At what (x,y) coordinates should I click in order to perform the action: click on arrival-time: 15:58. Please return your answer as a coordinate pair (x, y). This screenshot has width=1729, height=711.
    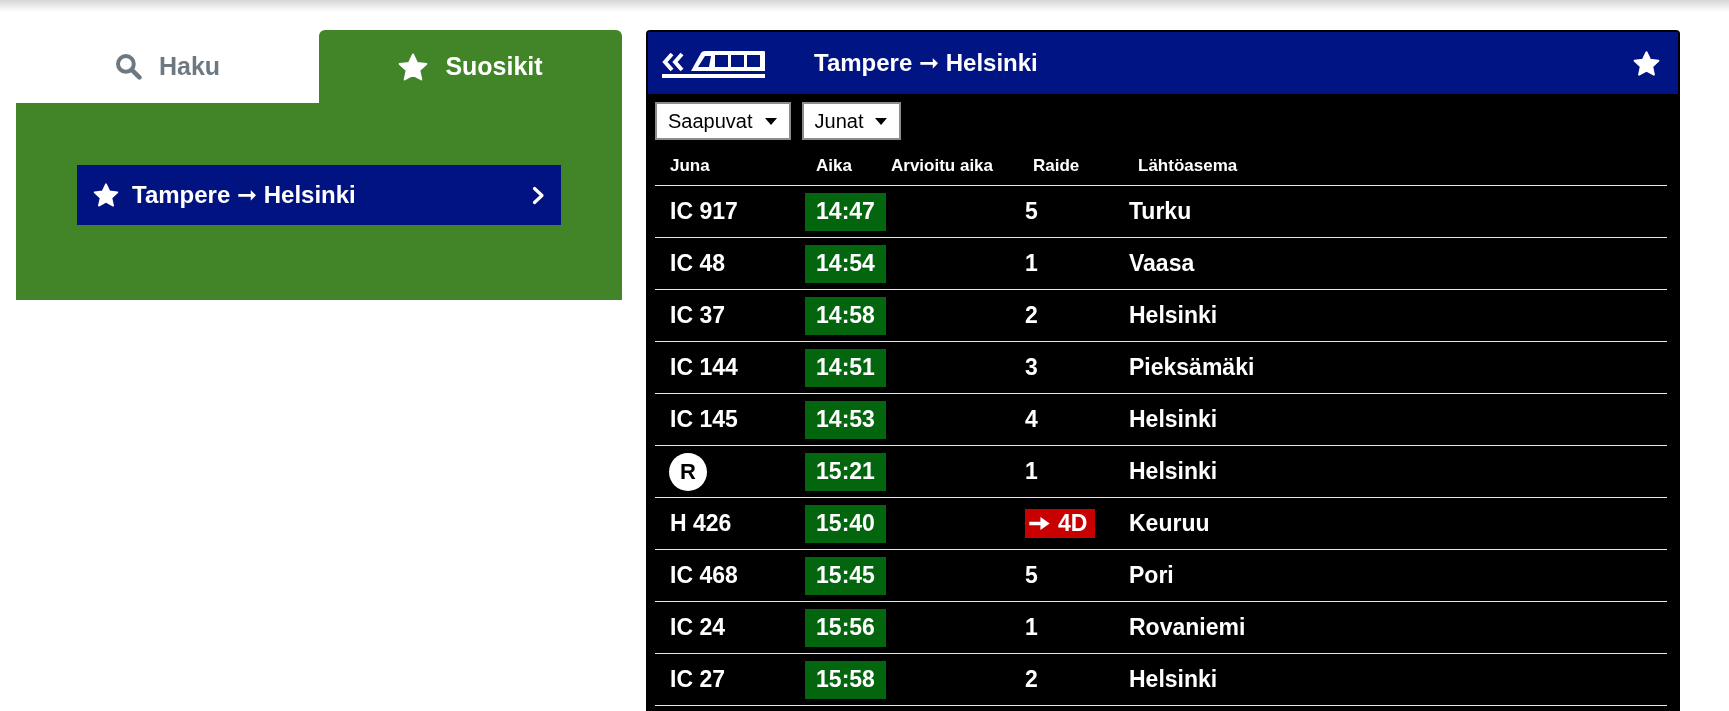
    Looking at the image, I should click on (845, 679).